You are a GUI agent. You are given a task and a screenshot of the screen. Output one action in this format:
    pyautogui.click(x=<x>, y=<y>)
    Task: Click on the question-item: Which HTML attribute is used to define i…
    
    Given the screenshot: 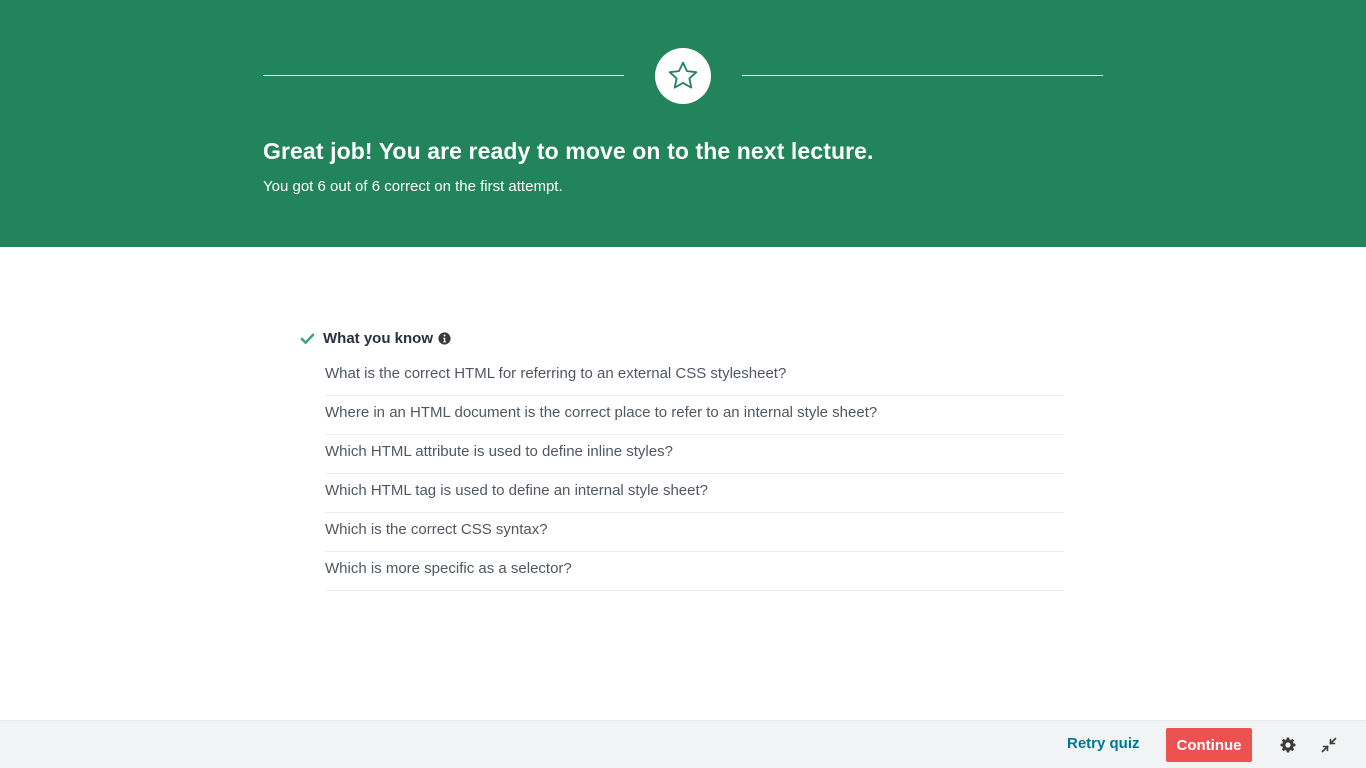 What is the action you would take?
    pyautogui.click(x=694, y=454)
    